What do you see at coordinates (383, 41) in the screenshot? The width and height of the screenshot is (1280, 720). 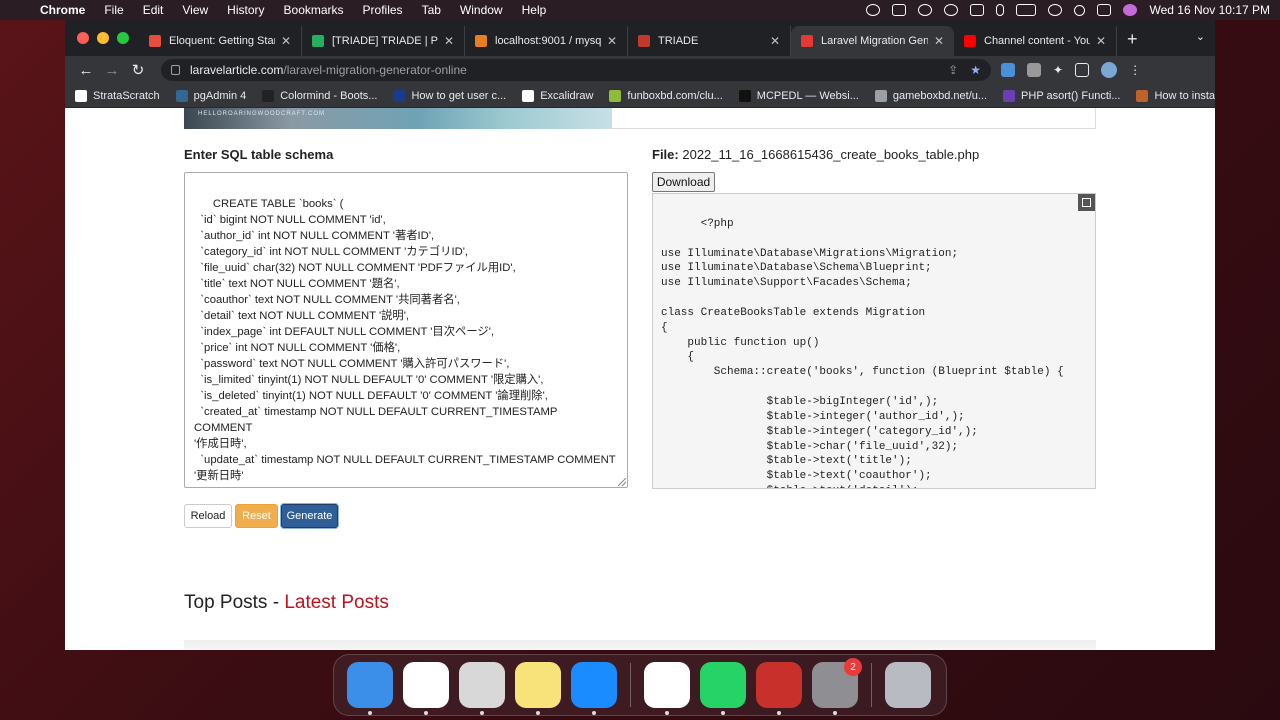 I see `browser-tab: [TRIADE] TRIADE | Proje ✕` at bounding box center [383, 41].